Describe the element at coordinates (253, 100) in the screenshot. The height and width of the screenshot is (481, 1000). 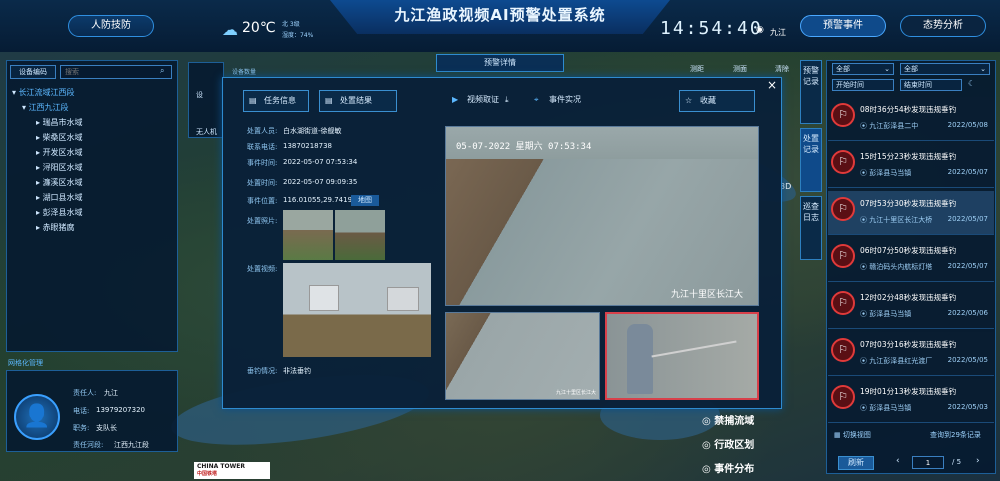
I see `doc-icon: ▤` at that location.